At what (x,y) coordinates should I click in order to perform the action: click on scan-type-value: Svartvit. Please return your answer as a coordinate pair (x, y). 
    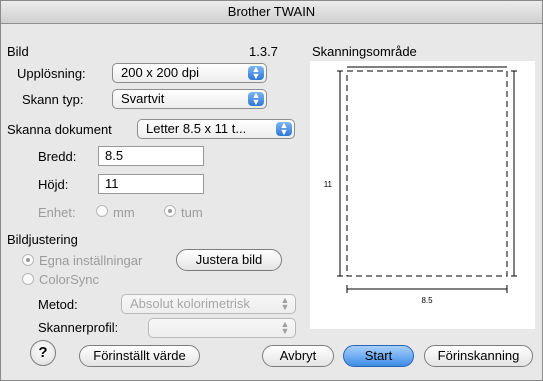
    Looking at the image, I should click on (143, 98).